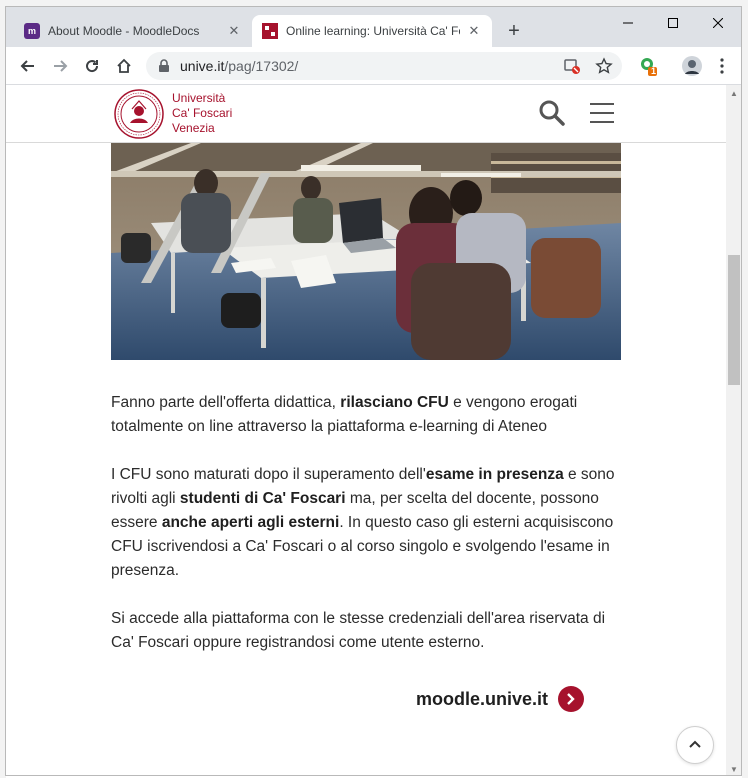 The height and width of the screenshot is (778, 748). I want to click on page-scrollbar: ▲ ▼, so click(733, 430).